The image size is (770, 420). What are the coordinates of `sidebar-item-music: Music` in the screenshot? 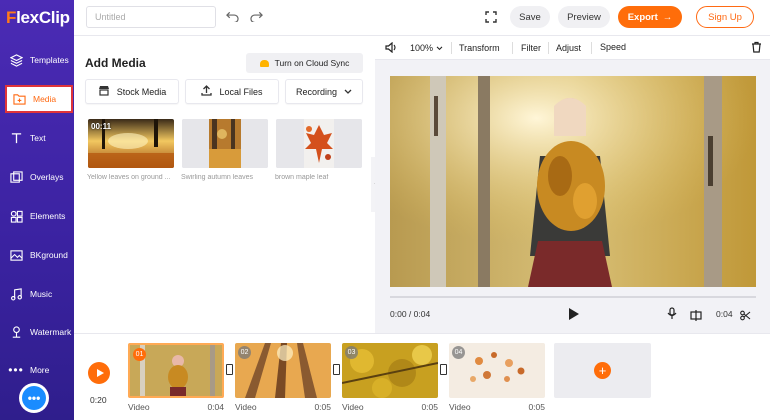 It's located at (39, 294).